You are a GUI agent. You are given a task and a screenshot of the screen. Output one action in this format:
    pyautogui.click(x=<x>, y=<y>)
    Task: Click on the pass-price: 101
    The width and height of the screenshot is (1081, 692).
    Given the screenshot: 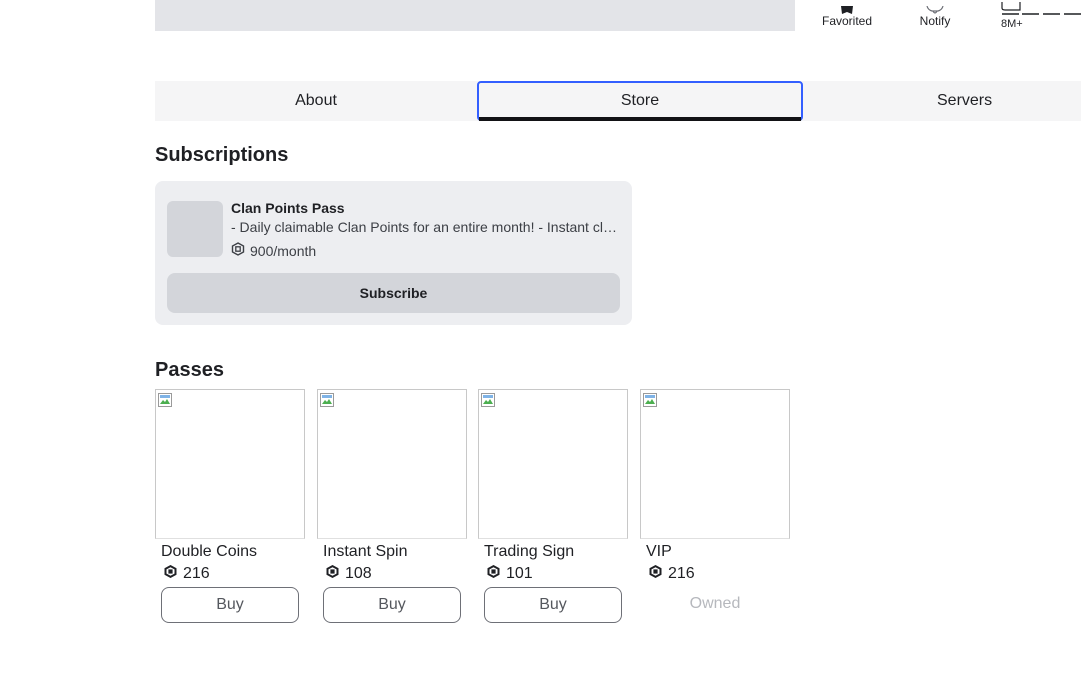 What is the action you would take?
    pyautogui.click(x=509, y=574)
    